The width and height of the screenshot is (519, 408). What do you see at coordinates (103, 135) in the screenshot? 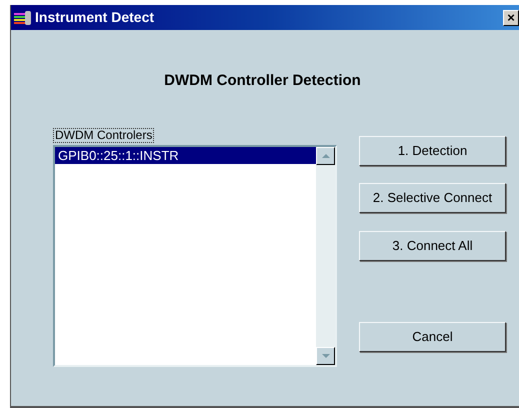
I see `list-label: DWDM Controlers` at bounding box center [103, 135].